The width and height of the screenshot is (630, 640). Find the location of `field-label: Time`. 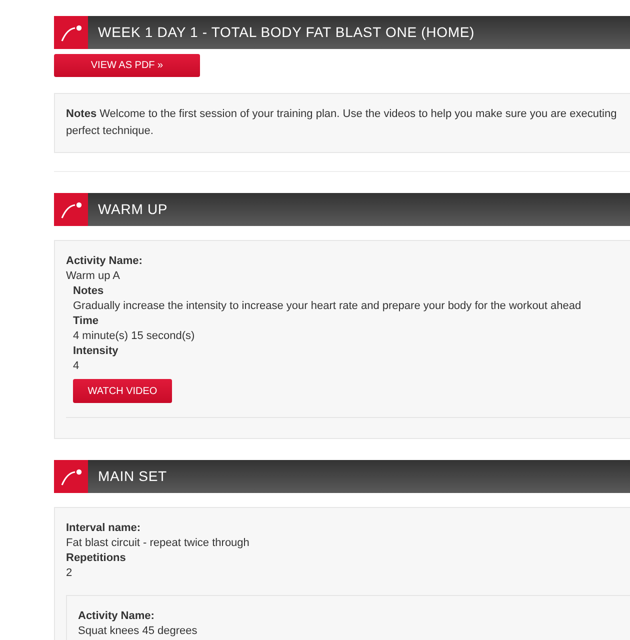

field-label: Time is located at coordinates (86, 321).